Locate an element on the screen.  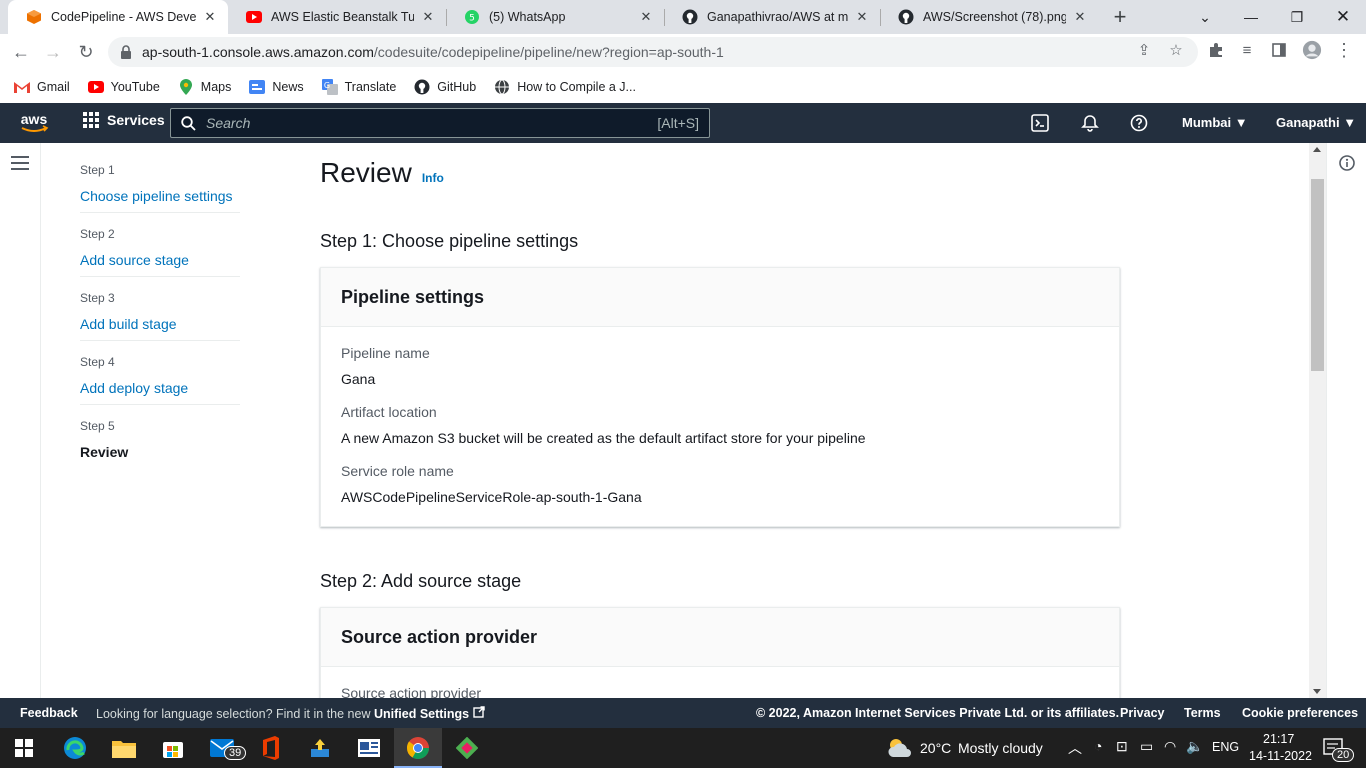
tab-elastic-beanstalk: AWS Elastic Beanstalk Tutorial ✕ is located at coordinates (337, 17).